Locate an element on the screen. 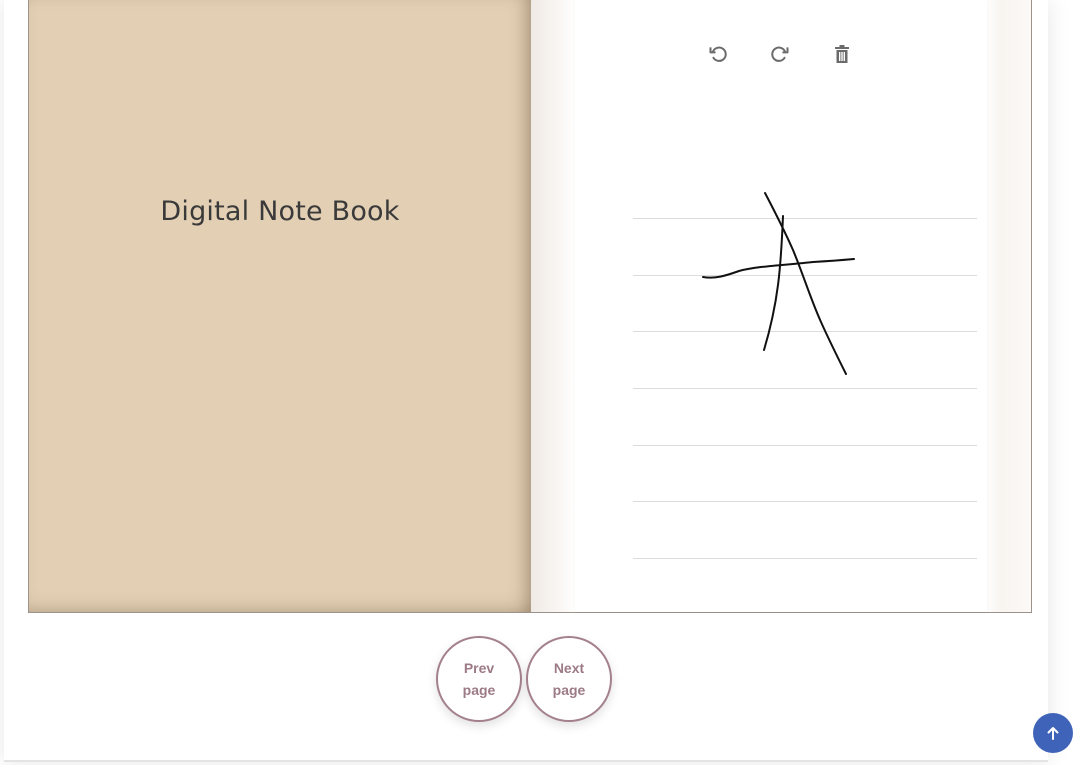  cover-title: Digital Note Book is located at coordinates (280, 211).